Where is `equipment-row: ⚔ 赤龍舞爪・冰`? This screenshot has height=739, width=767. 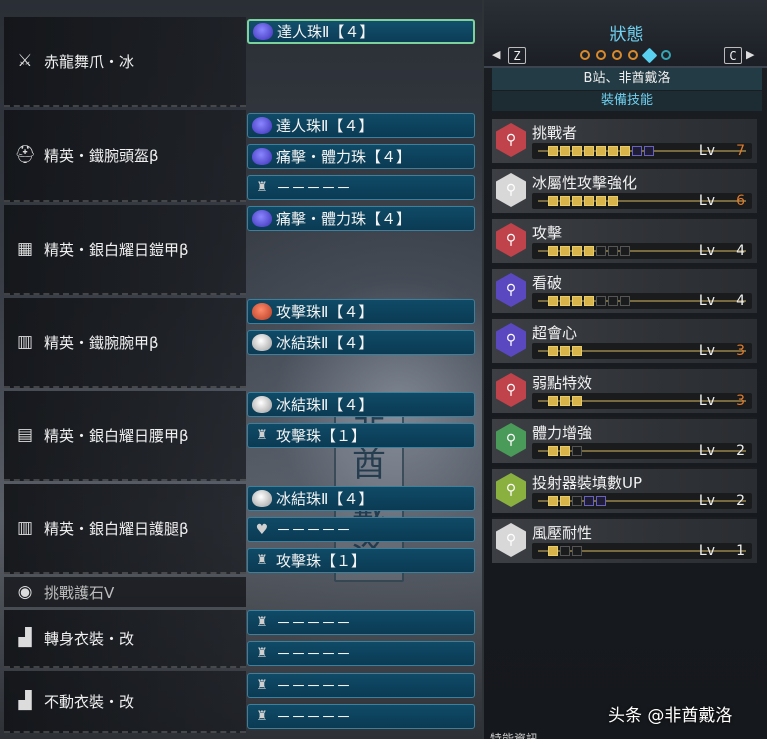 equipment-row: ⚔ 赤龍舞爪・冰 is located at coordinates (125, 62).